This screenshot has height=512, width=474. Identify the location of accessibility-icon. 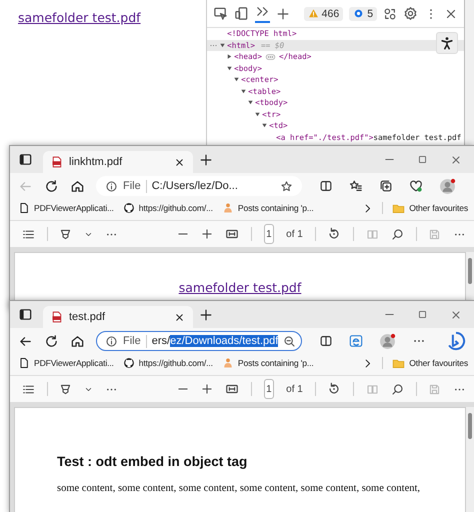
(447, 43).